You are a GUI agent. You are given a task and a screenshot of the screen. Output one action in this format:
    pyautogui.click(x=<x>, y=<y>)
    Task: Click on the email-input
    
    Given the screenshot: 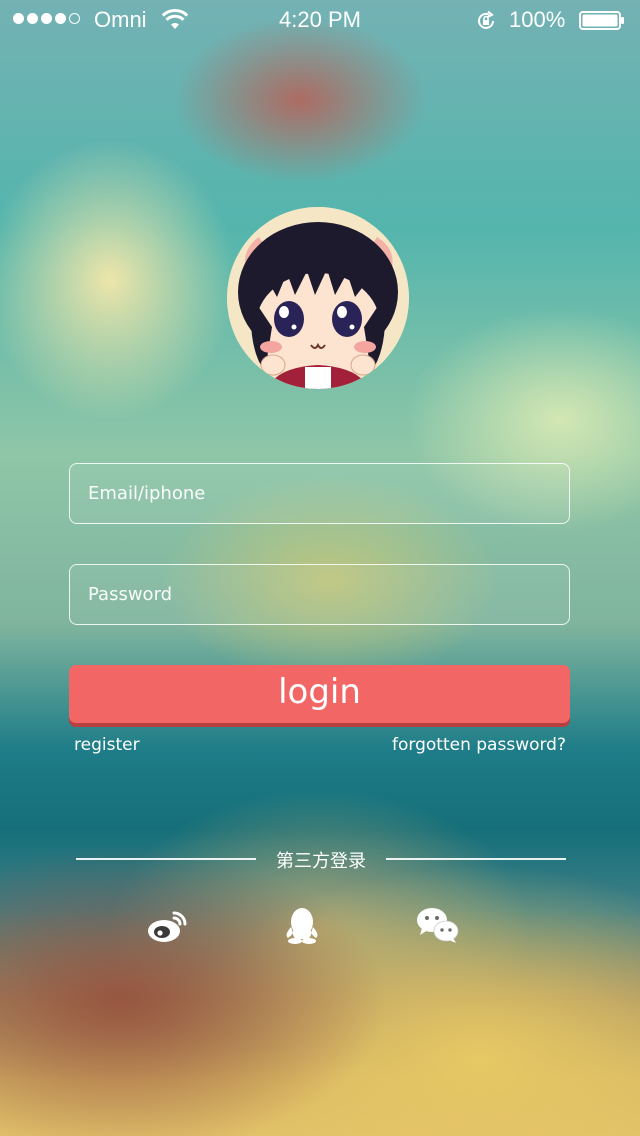 What is the action you would take?
    pyautogui.click(x=319, y=493)
    